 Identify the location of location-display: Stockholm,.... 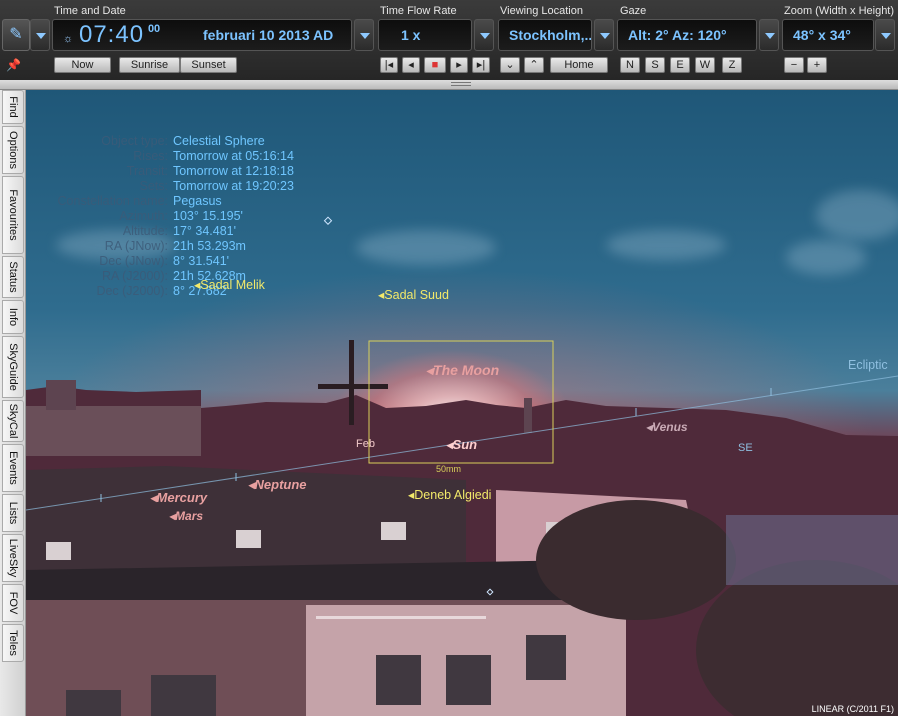
(545, 35).